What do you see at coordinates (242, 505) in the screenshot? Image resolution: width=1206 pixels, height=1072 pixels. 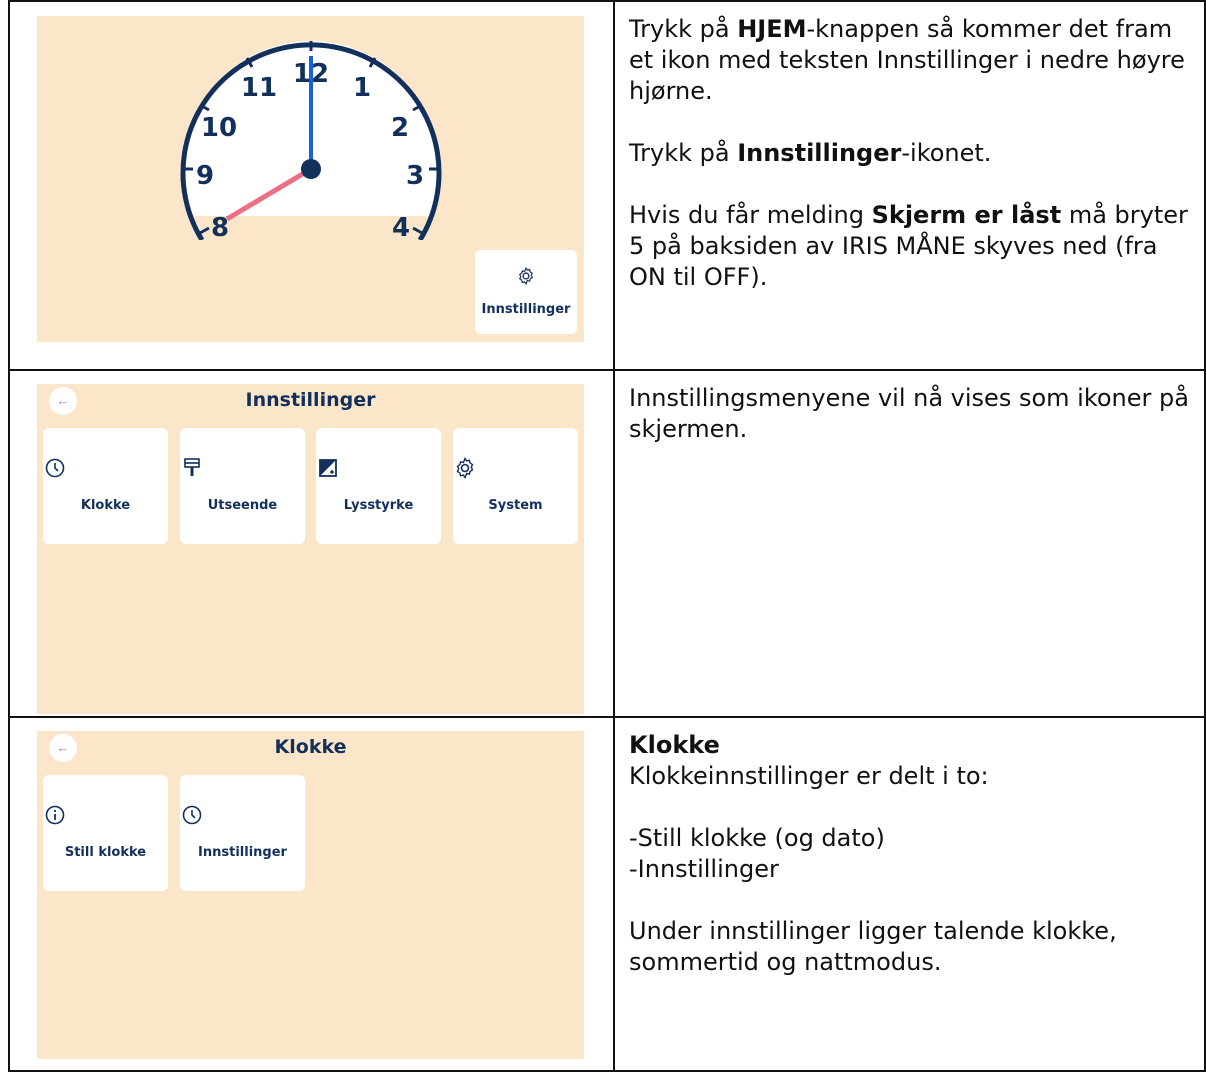 I see `tile-label: Utseende` at bounding box center [242, 505].